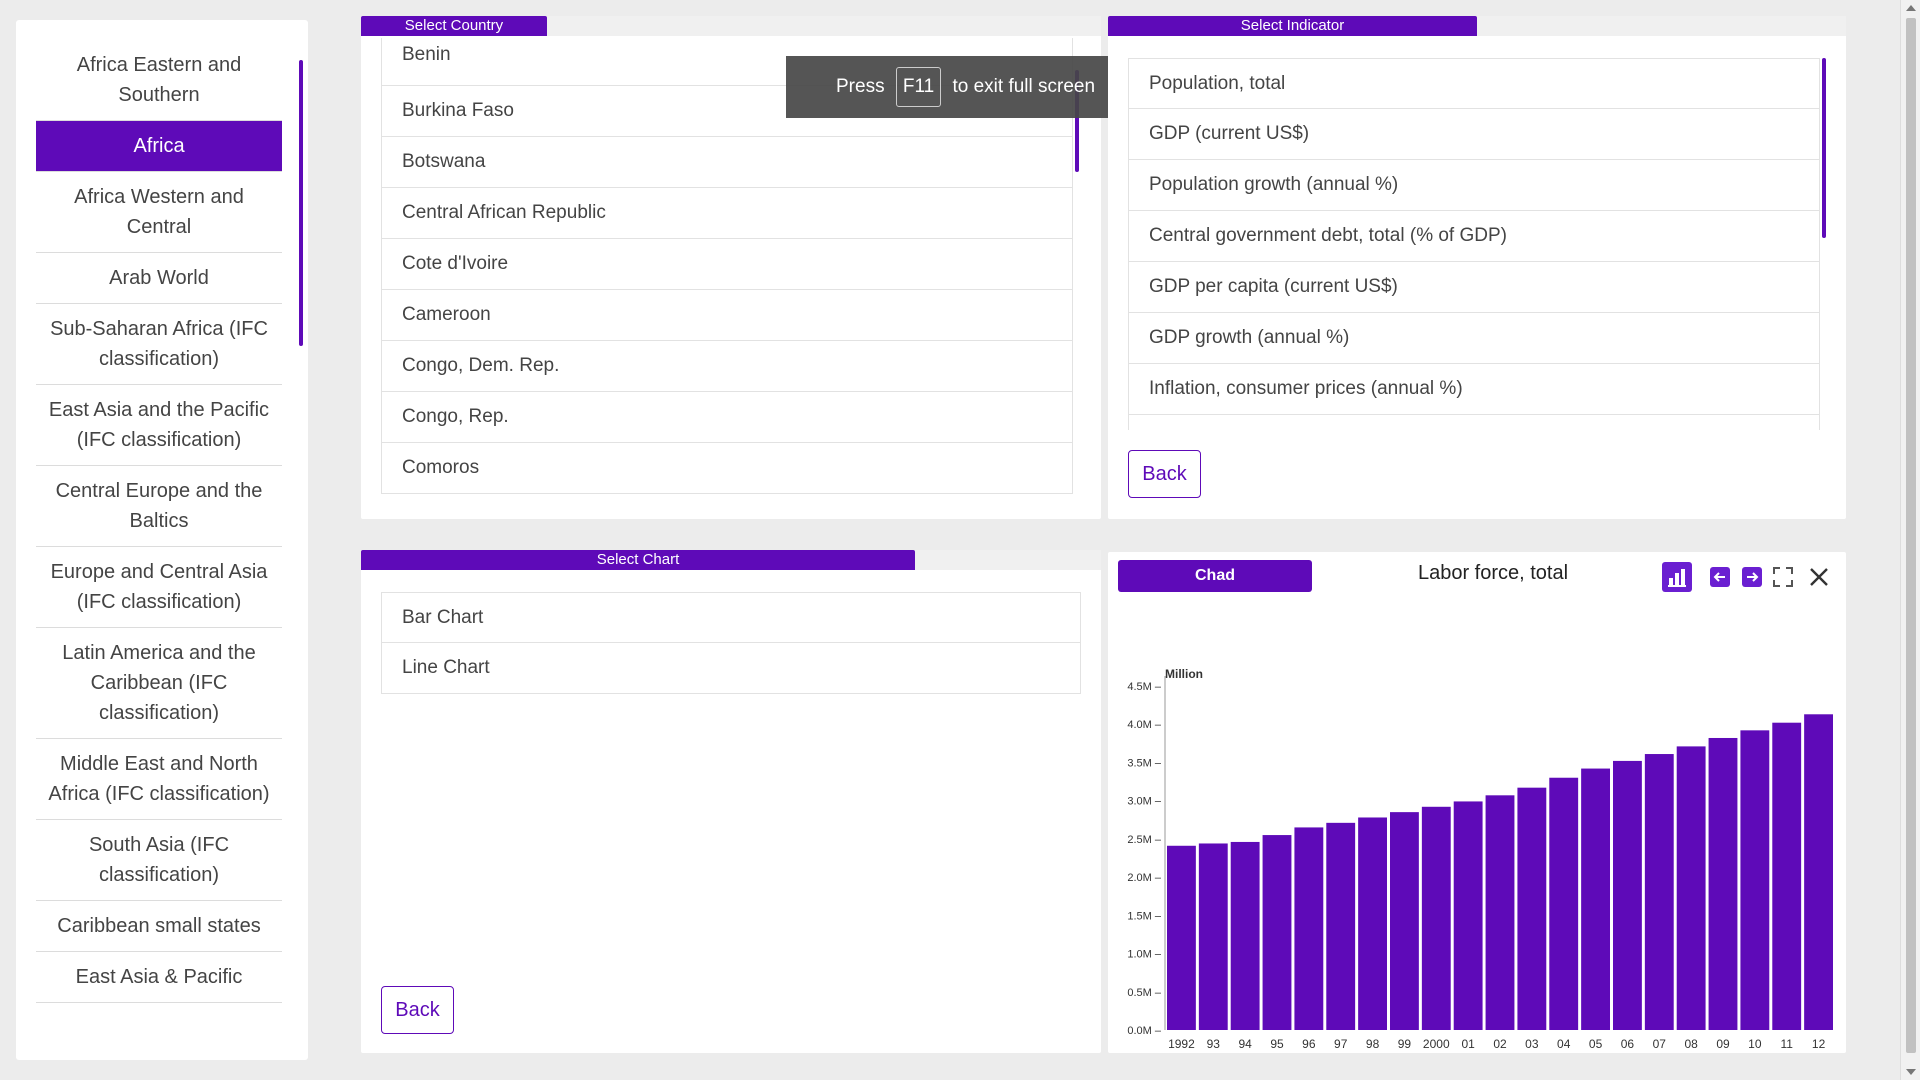 Image resolution: width=1920 pixels, height=1080 pixels. I want to click on y-tick-label: 2.5M –, so click(1144, 840).